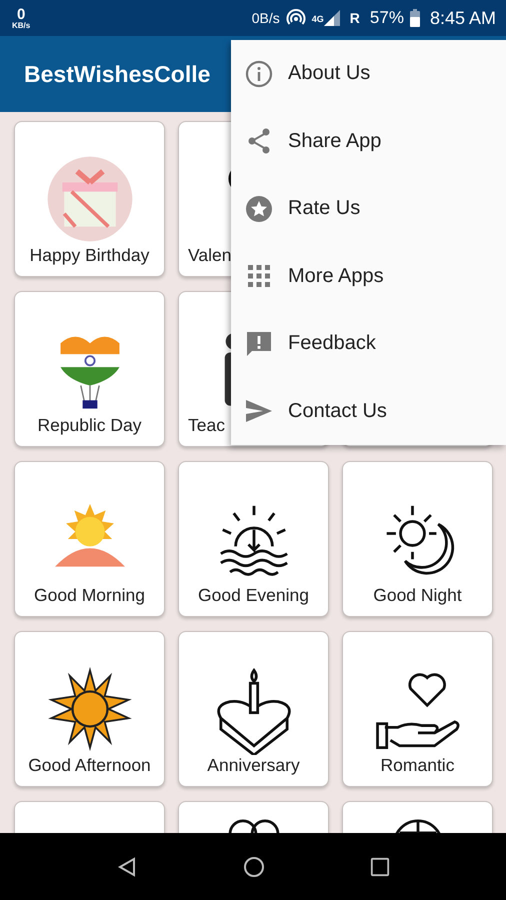 The image size is (506, 900). What do you see at coordinates (417, 595) in the screenshot?
I see `card-label: Good Night` at bounding box center [417, 595].